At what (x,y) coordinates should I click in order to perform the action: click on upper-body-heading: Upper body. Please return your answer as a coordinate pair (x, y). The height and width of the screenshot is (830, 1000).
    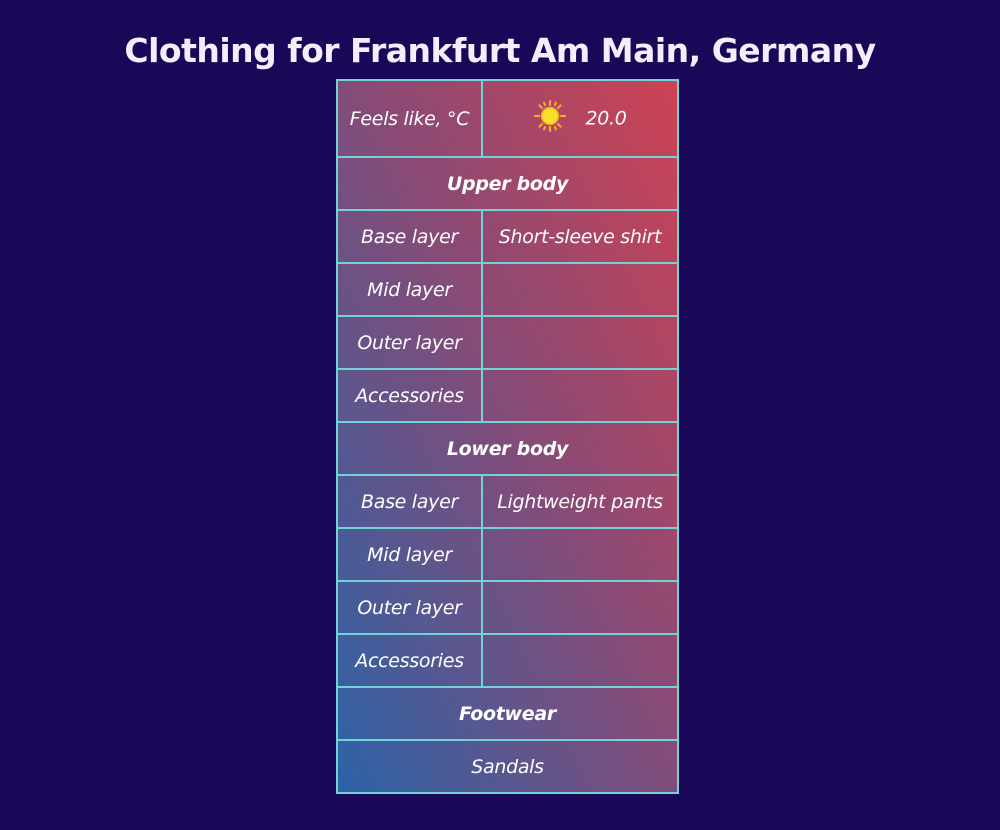
    Looking at the image, I should click on (507, 183).